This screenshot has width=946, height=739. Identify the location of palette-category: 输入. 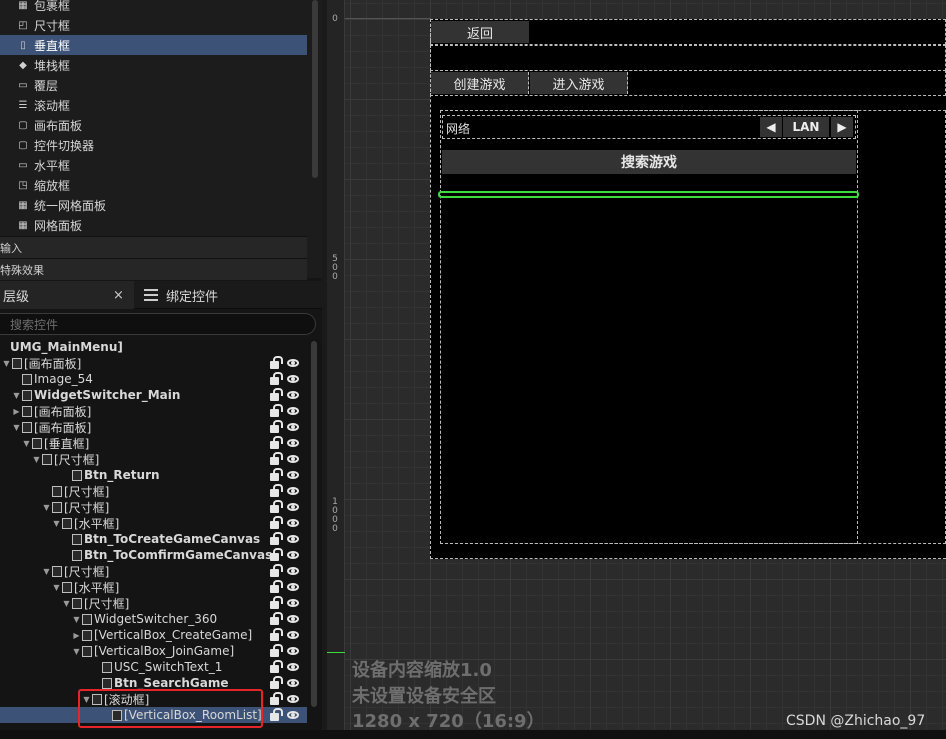
(153, 247).